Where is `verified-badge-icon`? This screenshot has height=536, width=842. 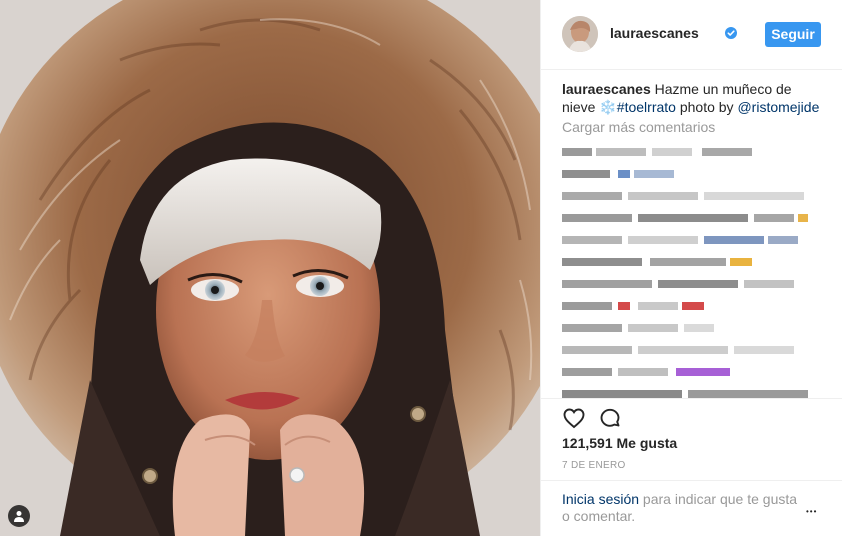 verified-badge-icon is located at coordinates (731, 33).